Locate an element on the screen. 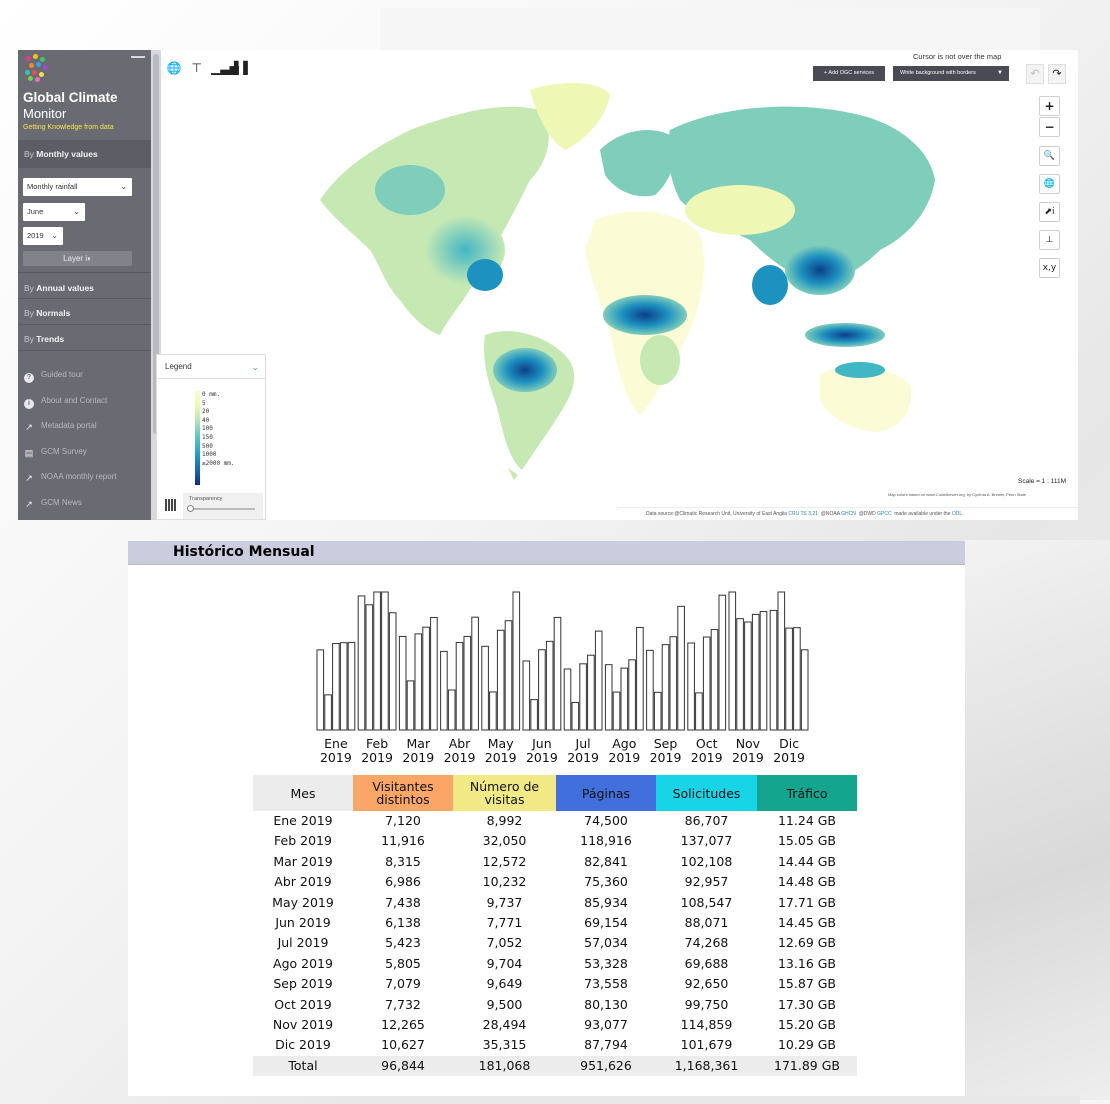 The width and height of the screenshot is (1110, 1104). cell-visitantes: 7,120 is located at coordinates (403, 820).